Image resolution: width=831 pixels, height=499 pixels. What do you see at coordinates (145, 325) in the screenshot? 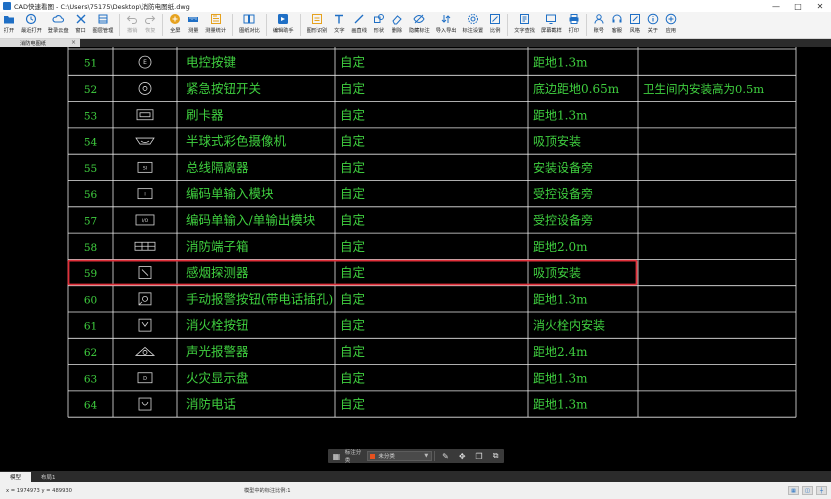
I see `symbol-hydrant-button-icon` at bounding box center [145, 325].